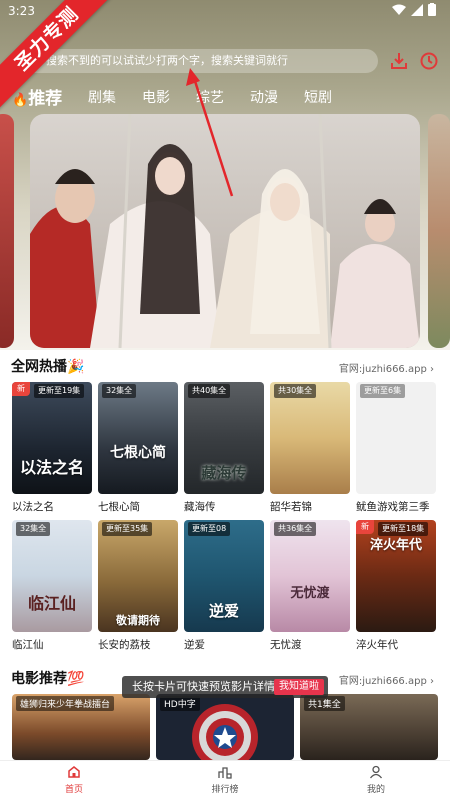  Describe the element at coordinates (20, 100) in the screenshot. I see `fire-icon: 🔥` at that location.